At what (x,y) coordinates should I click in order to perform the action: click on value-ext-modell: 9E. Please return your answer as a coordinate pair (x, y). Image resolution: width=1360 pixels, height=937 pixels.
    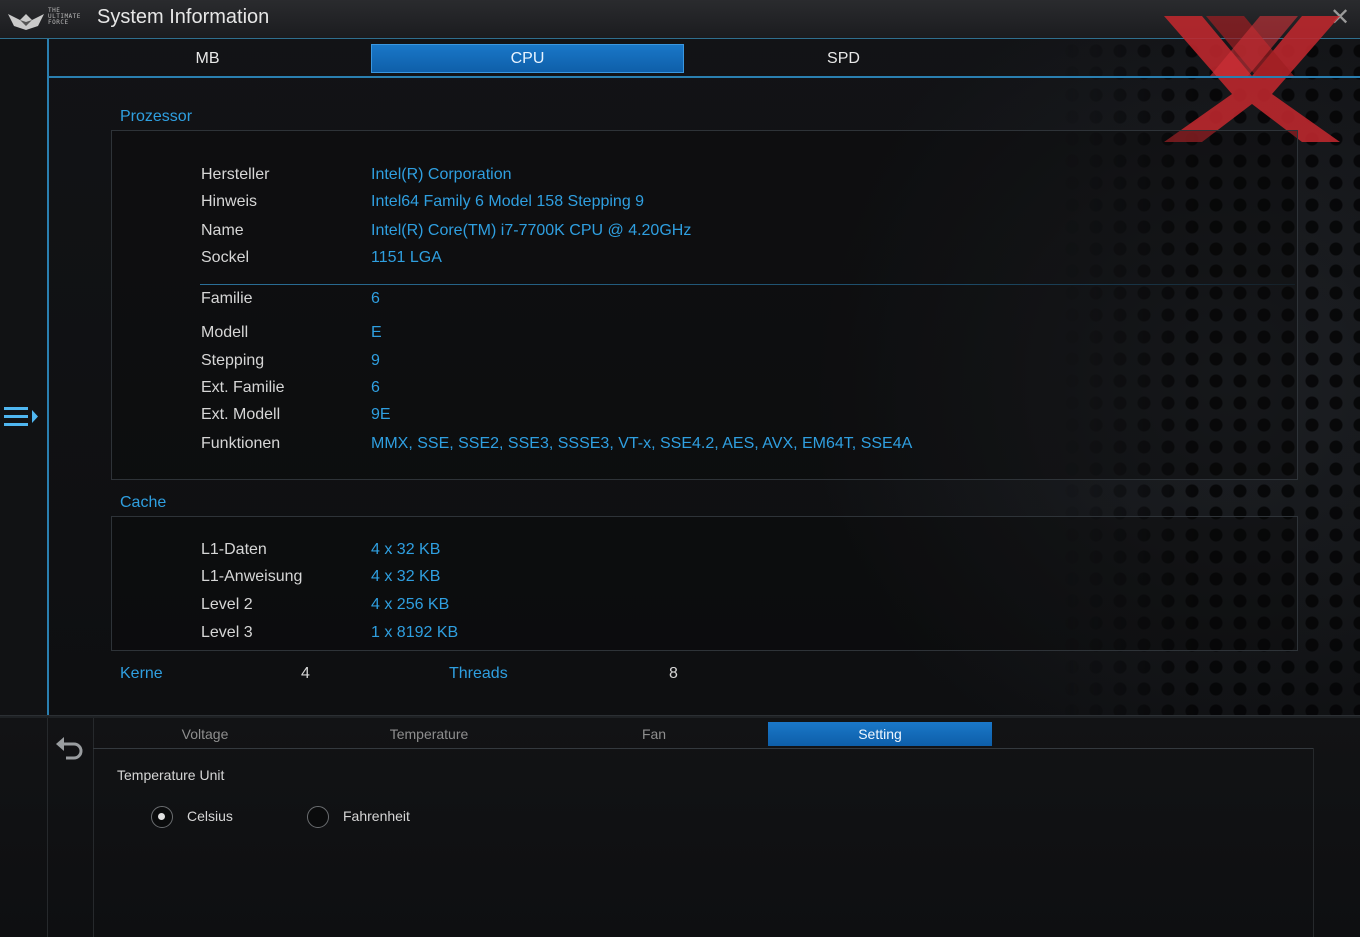
    Looking at the image, I should click on (381, 414).